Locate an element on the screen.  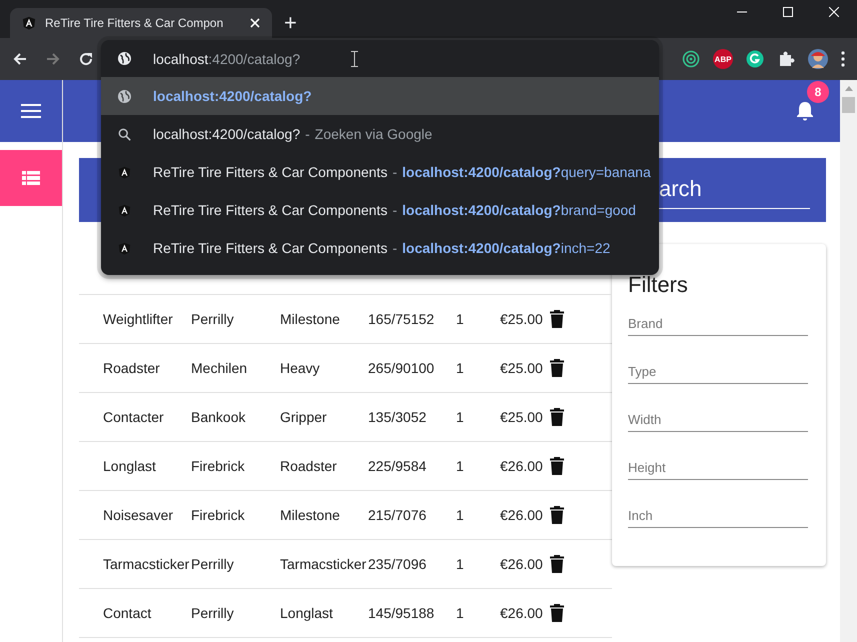
suggestion-item: ReTire Tire Fitters & Car Components - localhost:4200/catalog?inch=22 is located at coordinates (380, 248).